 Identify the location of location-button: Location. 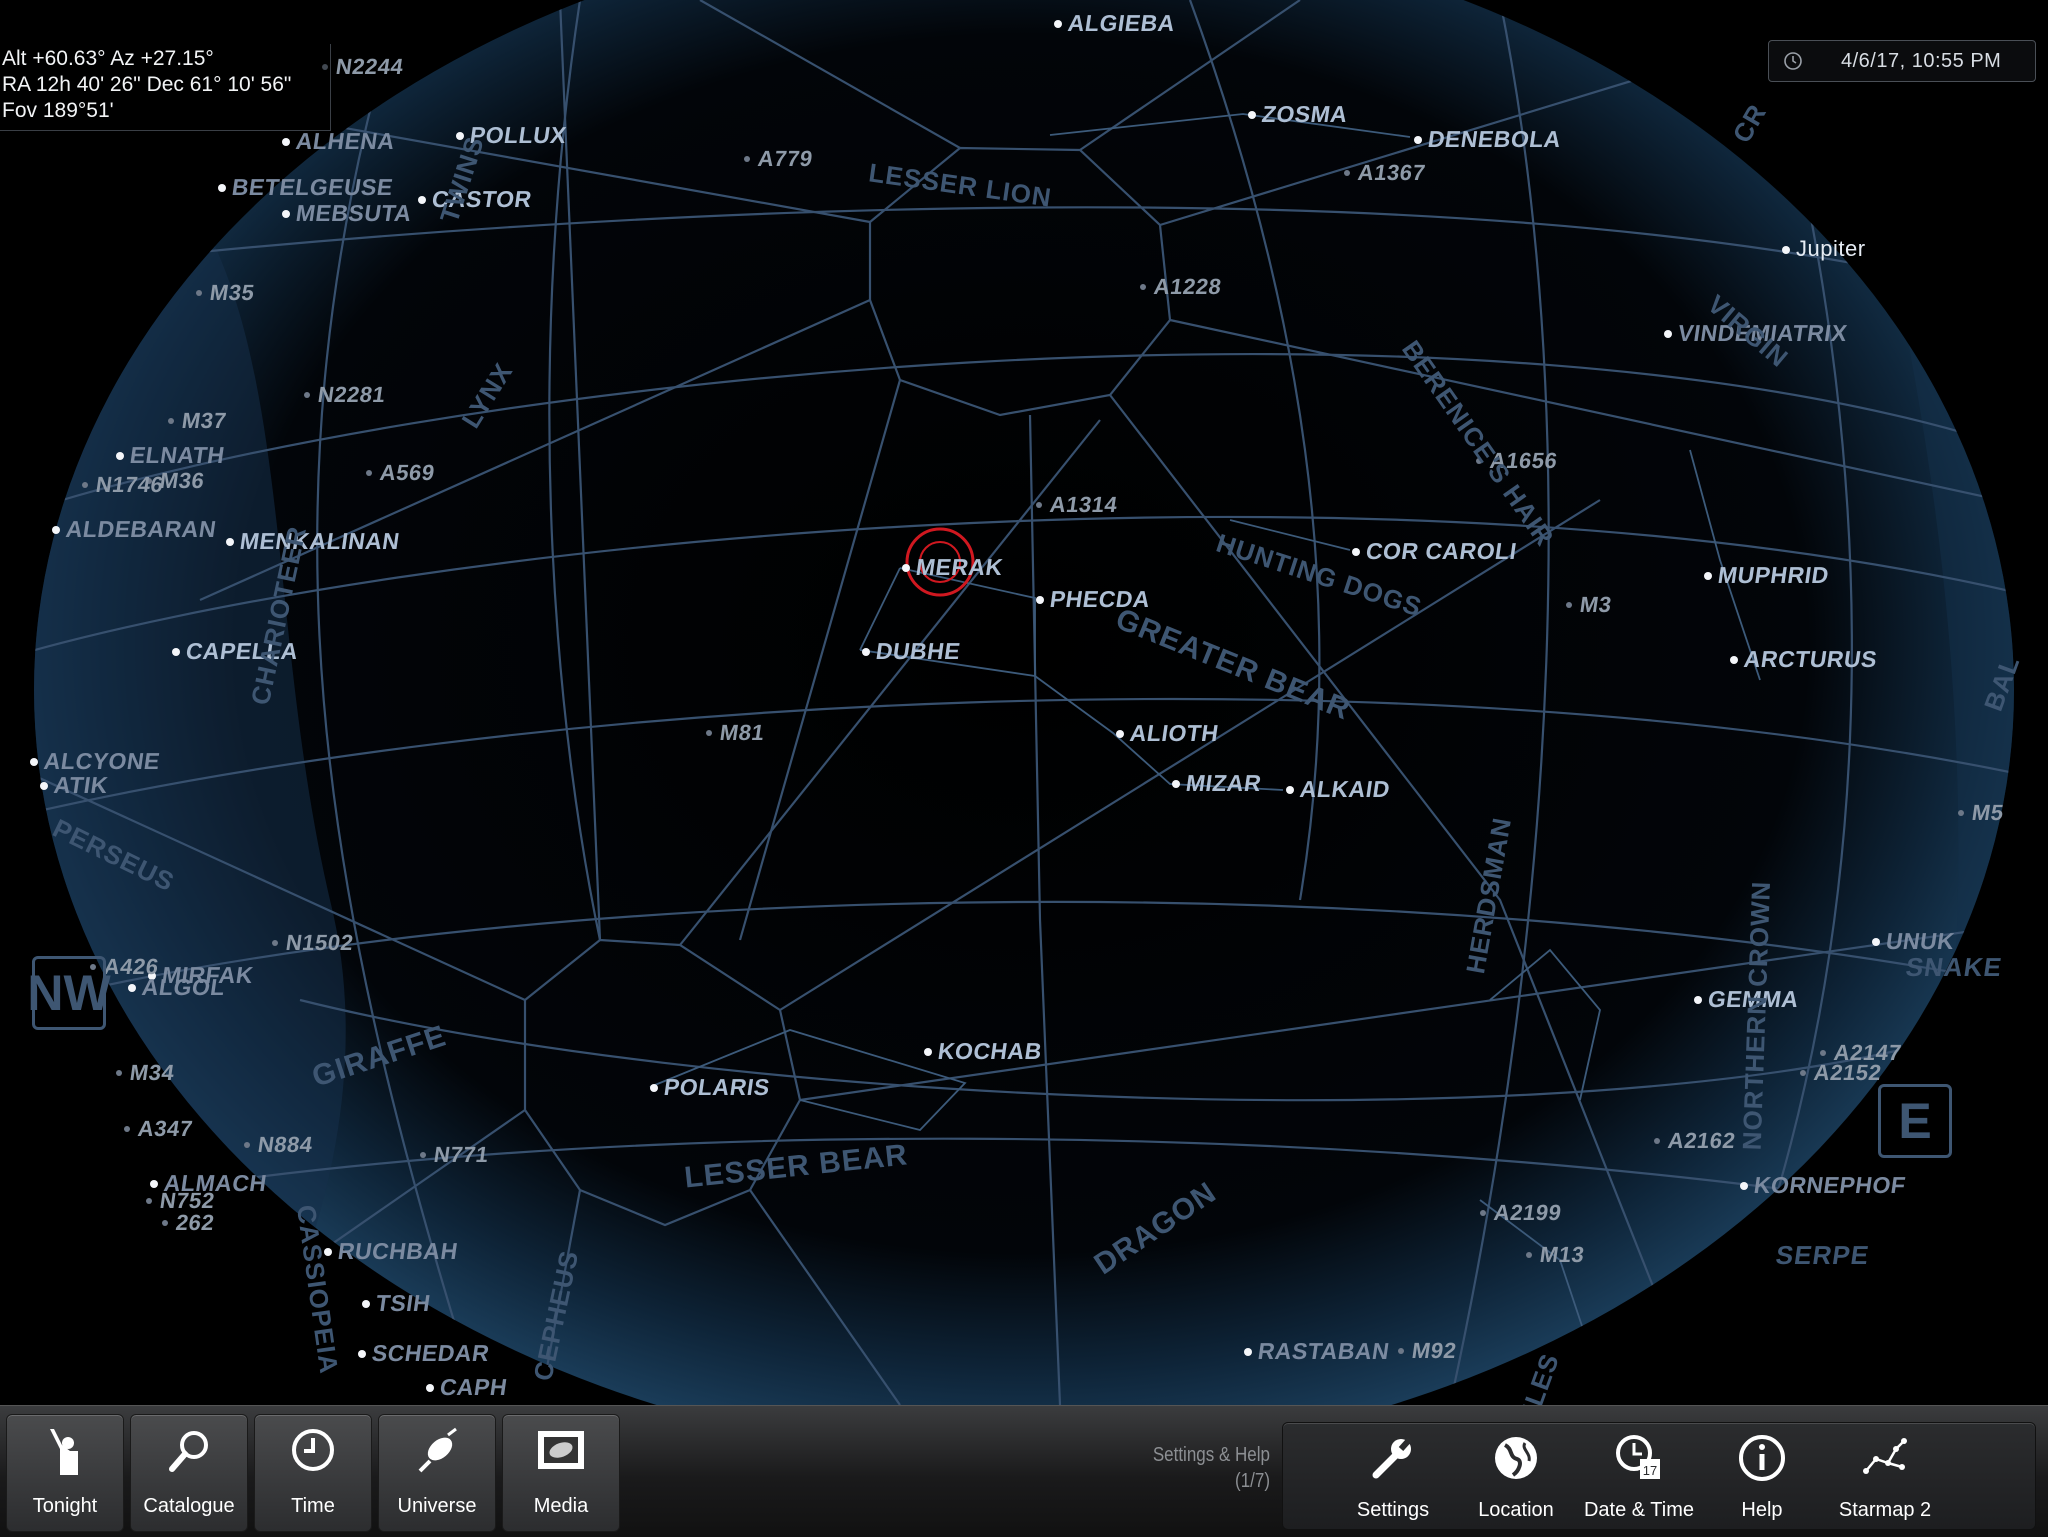
(1516, 1476).